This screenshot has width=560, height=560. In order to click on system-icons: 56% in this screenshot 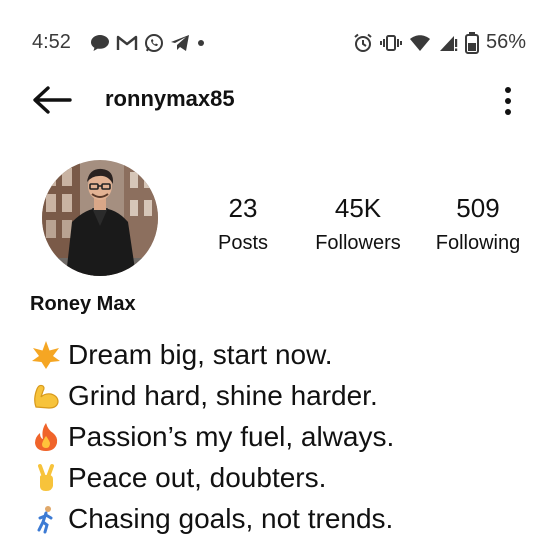, I will do `click(439, 42)`.